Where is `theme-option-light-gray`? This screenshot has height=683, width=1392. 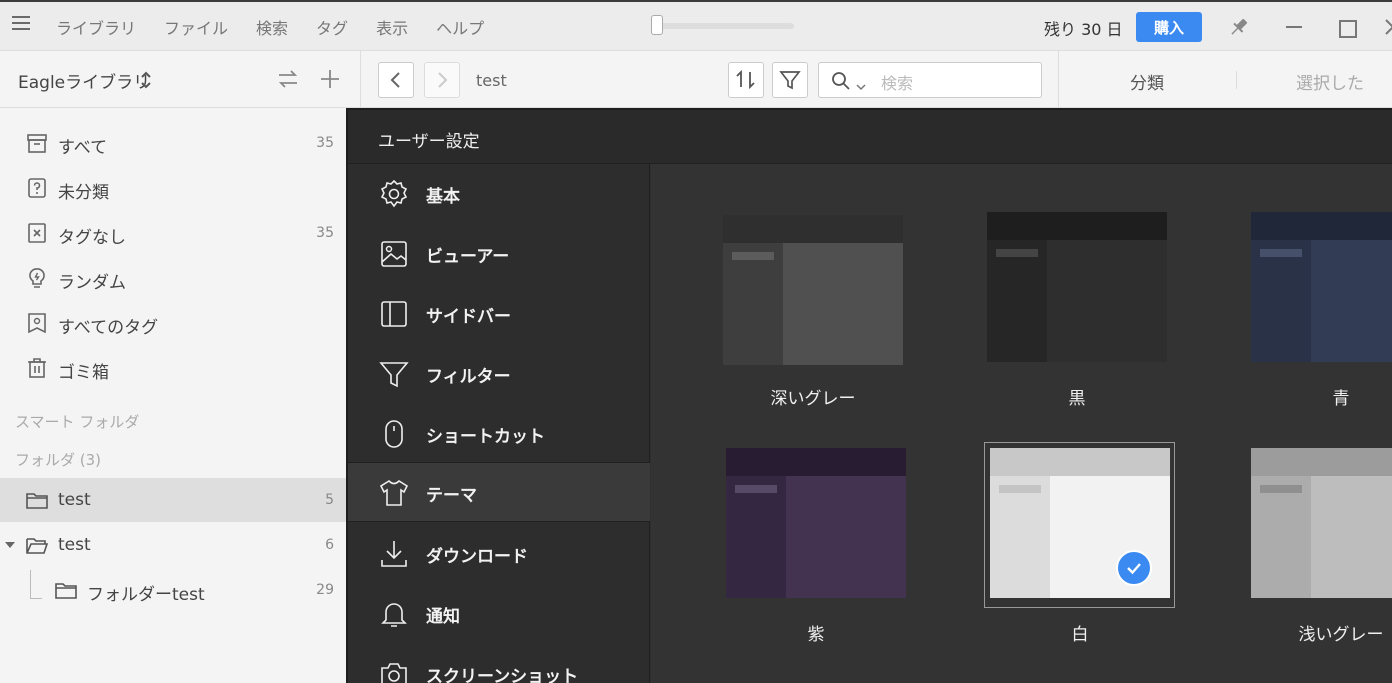
theme-option-light-gray is located at coordinates (1321, 523).